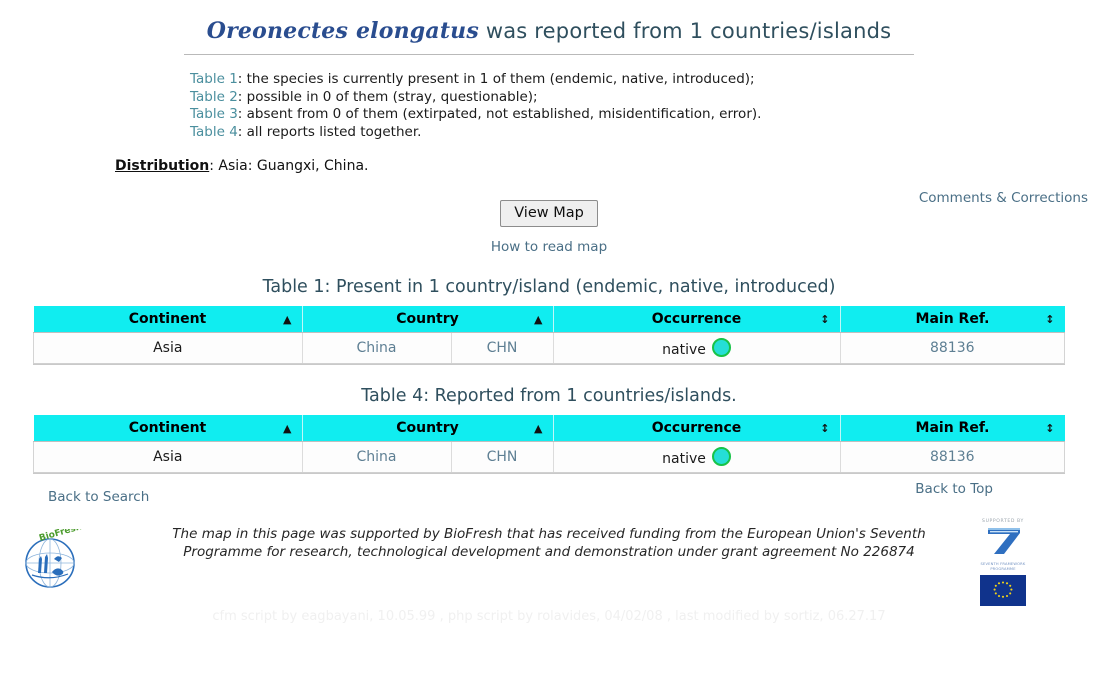 Image resolution: width=1098 pixels, height=686 pixels. What do you see at coordinates (549, 495) in the screenshot?
I see `footer-navigation: Back to Search Back to Top` at bounding box center [549, 495].